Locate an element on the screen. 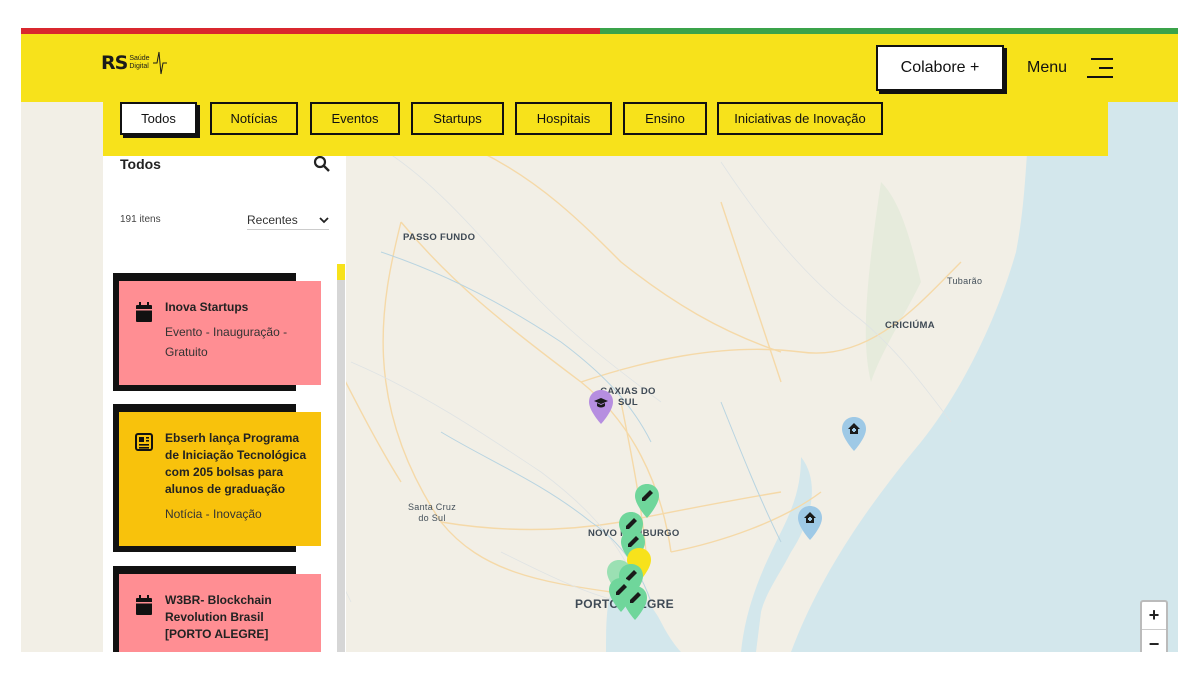  menu-button: Menu is located at coordinates (1070, 68).